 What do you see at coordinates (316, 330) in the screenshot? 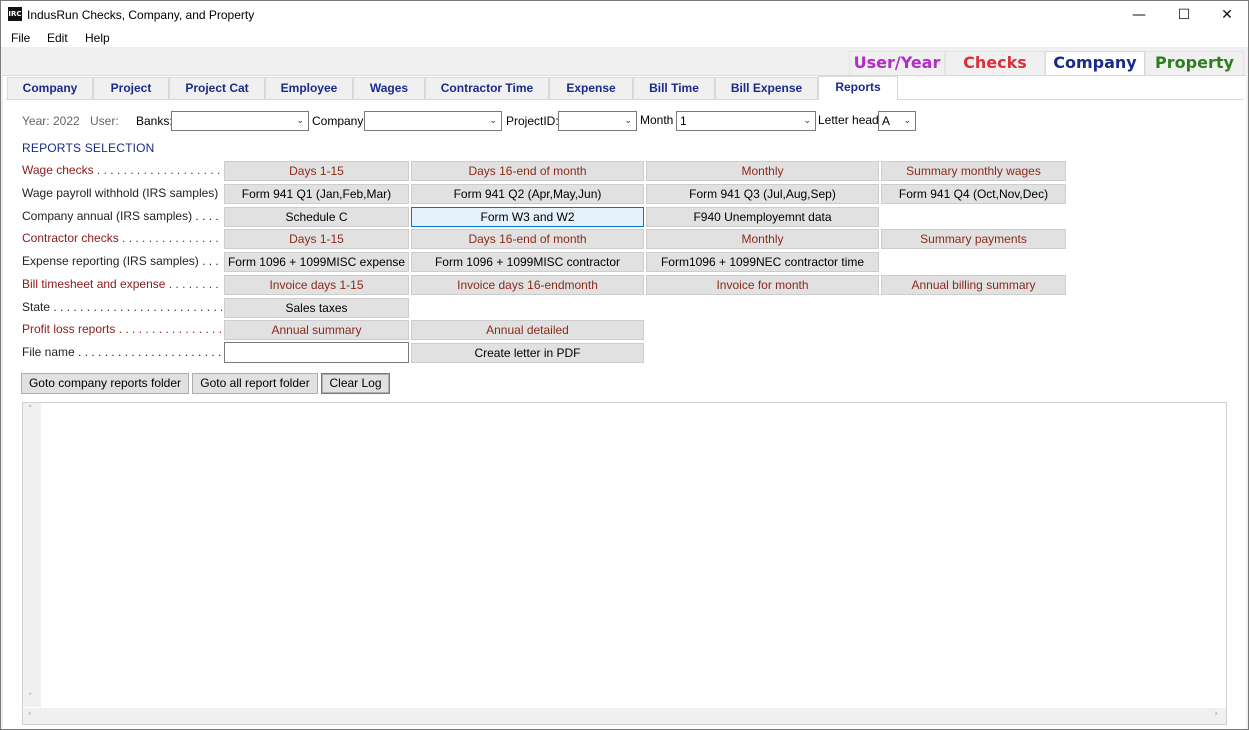
I see `annual-summary-button: Annual summary` at bounding box center [316, 330].